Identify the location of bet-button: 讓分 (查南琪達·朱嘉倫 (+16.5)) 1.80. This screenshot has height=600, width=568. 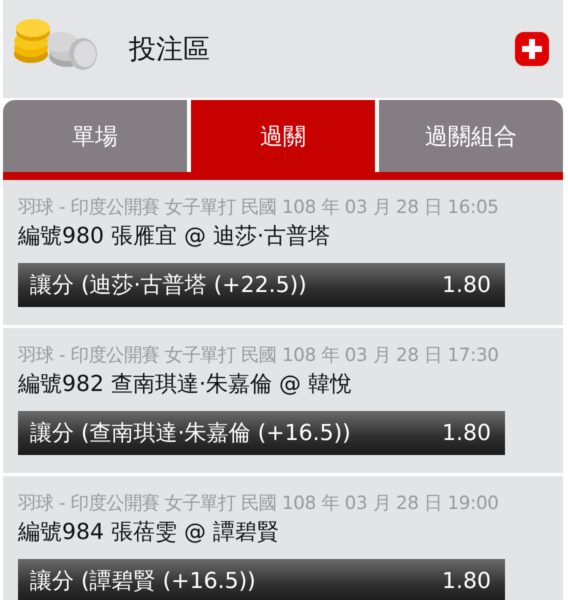
(261, 433).